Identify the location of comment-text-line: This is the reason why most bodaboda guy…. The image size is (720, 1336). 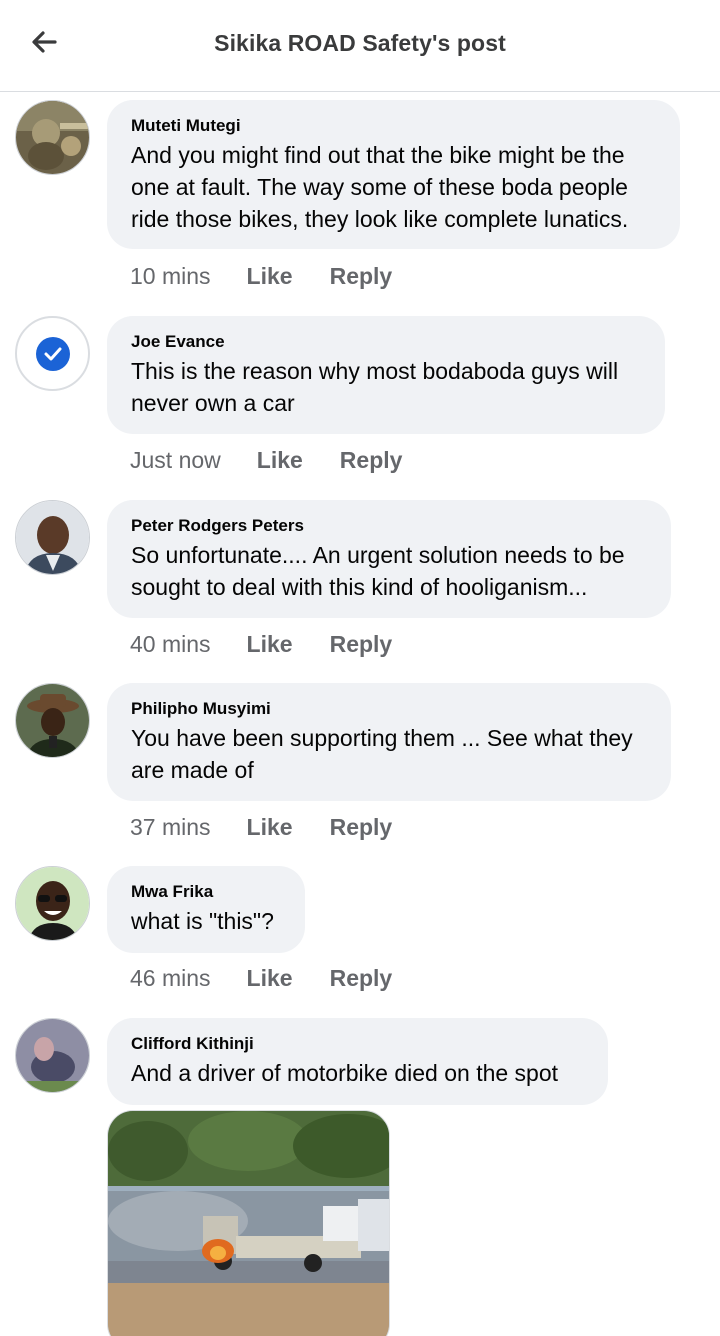
(375, 371).